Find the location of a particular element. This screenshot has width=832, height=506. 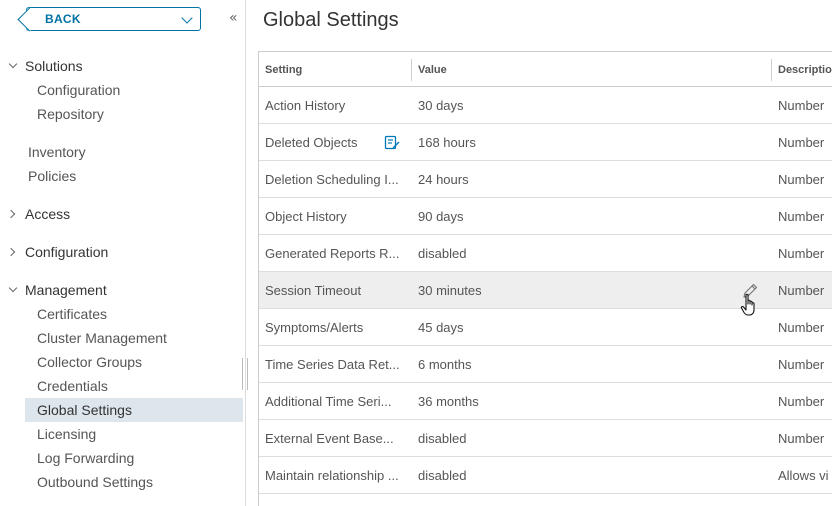

nav-group-access: Access is located at coordinates (122, 214).